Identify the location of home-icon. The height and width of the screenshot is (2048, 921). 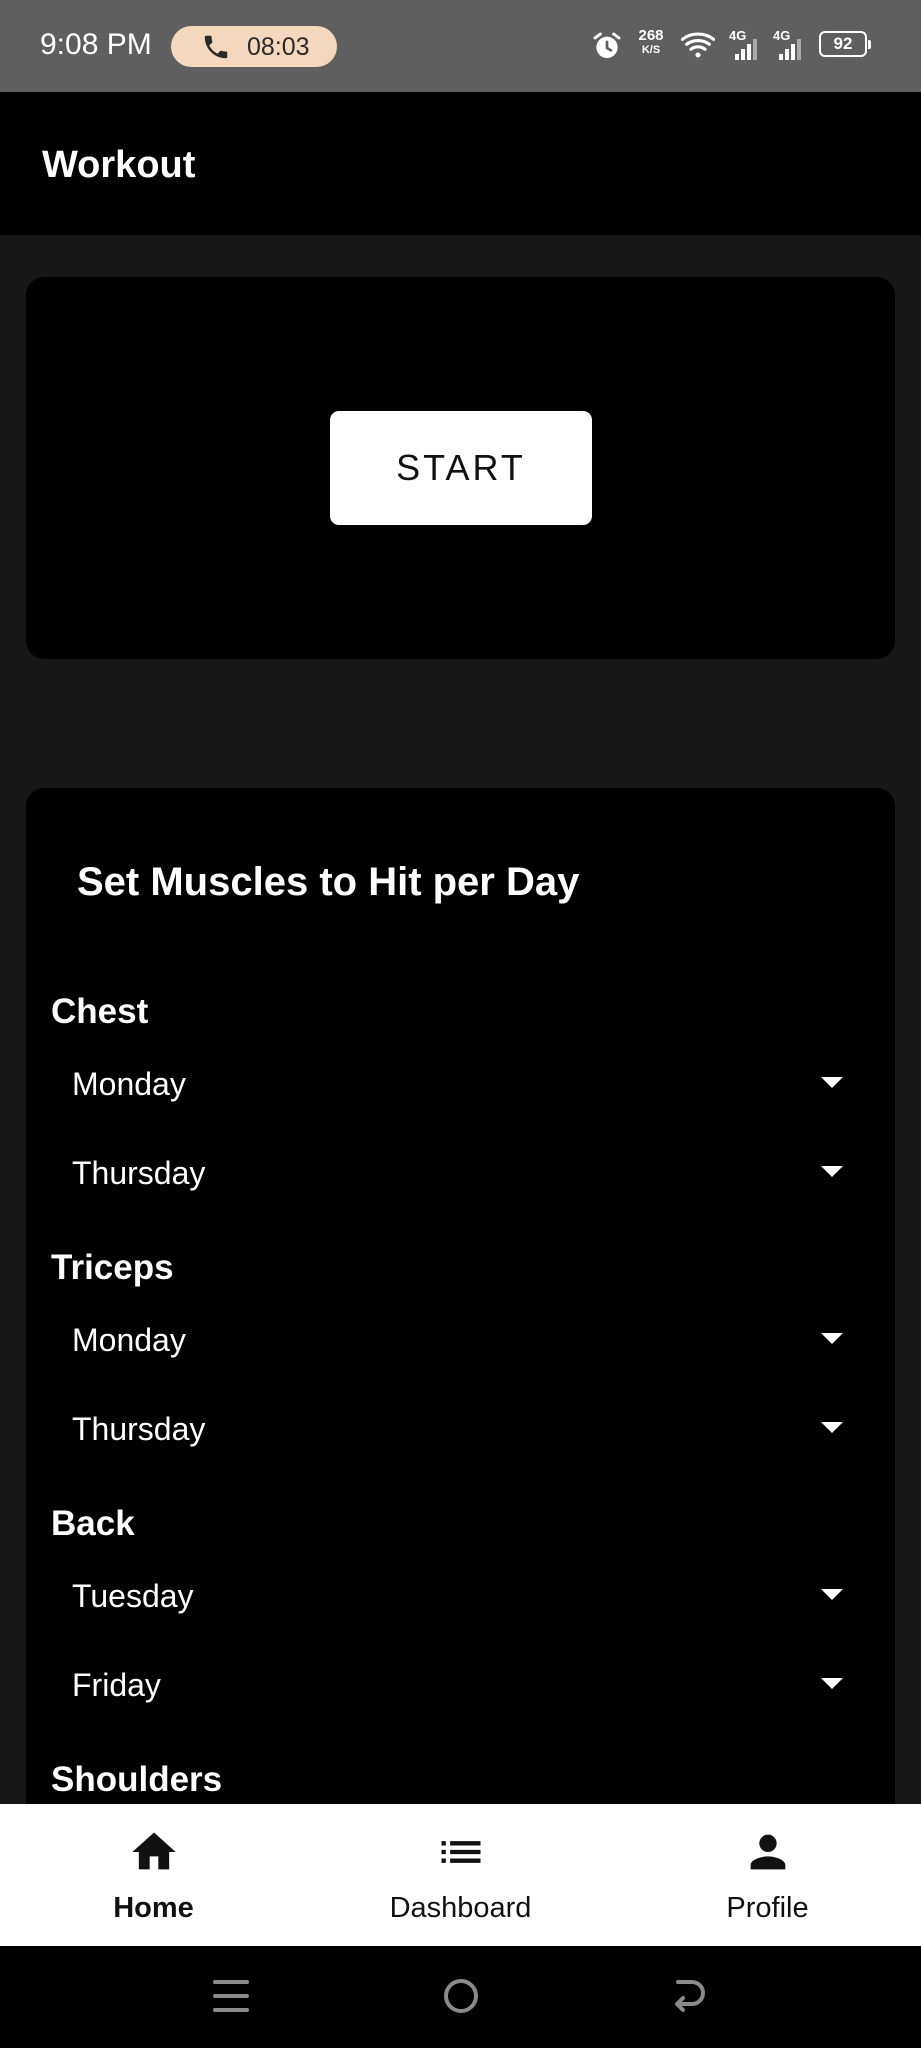
(153, 1851).